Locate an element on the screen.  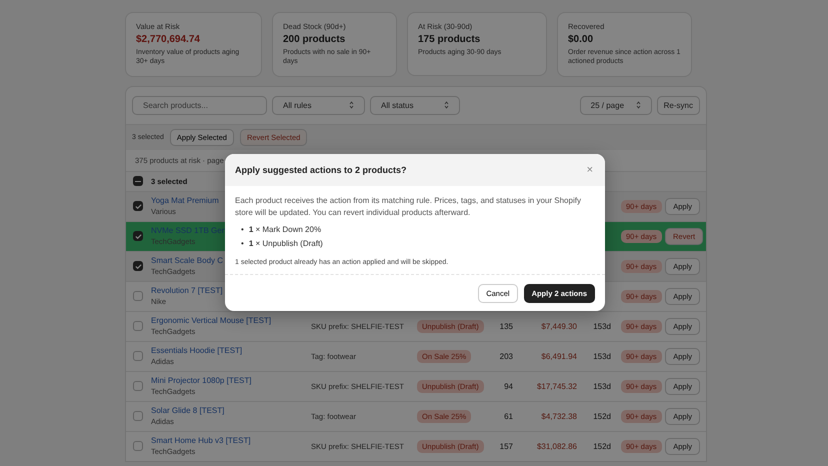
product-link: Ergonomic Vertical Mouse [TEST] is located at coordinates (211, 321).